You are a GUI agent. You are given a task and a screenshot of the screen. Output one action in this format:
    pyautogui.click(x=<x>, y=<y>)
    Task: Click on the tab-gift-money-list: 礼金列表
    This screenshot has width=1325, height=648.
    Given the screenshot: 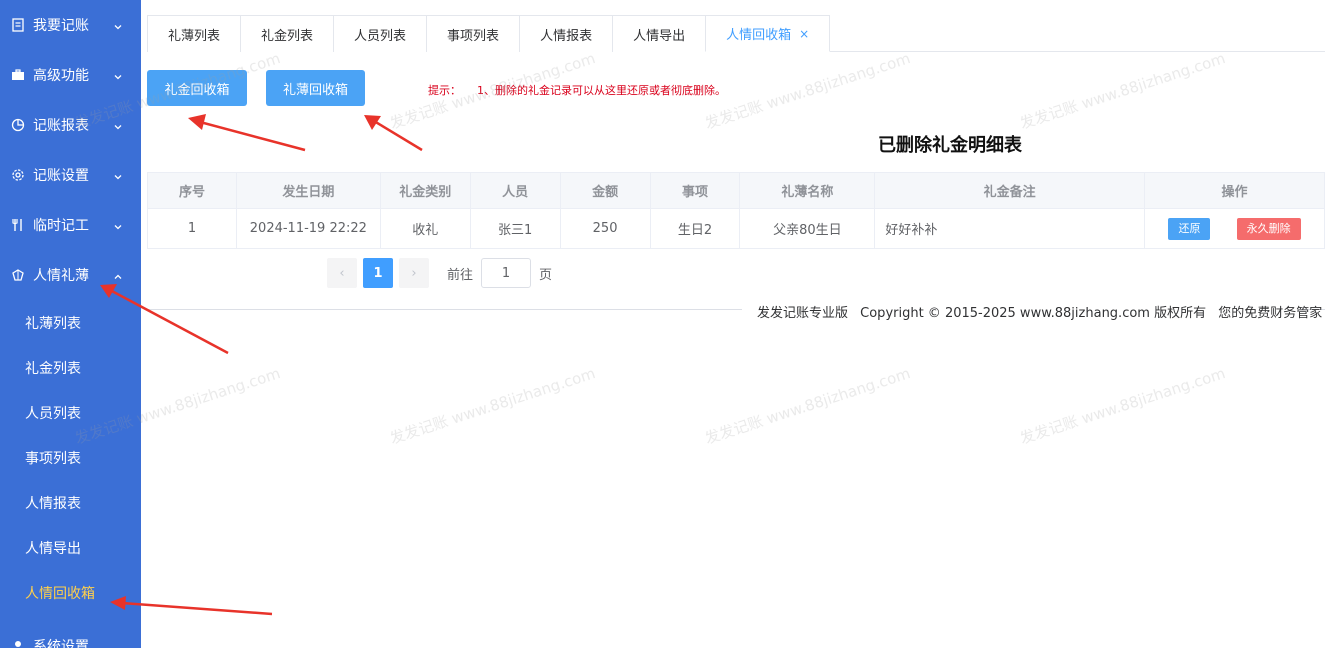 What is the action you would take?
    pyautogui.click(x=287, y=33)
    